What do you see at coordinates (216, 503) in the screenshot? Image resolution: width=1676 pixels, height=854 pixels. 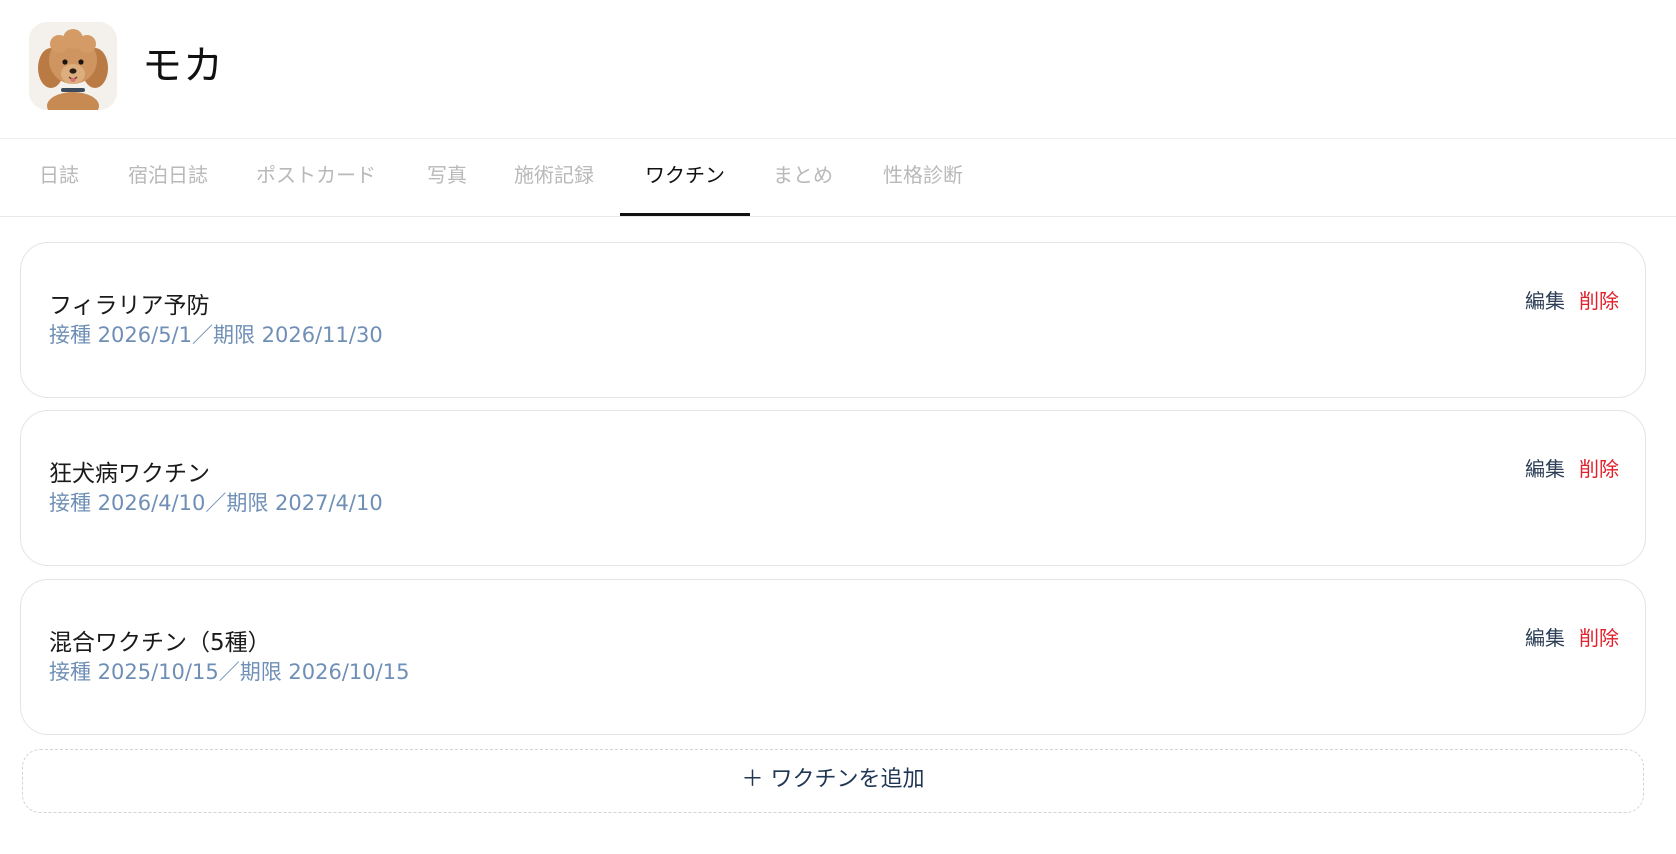 I see `vaccine-dates: 接種 2026/4/10／期限 2027/4/10` at bounding box center [216, 503].